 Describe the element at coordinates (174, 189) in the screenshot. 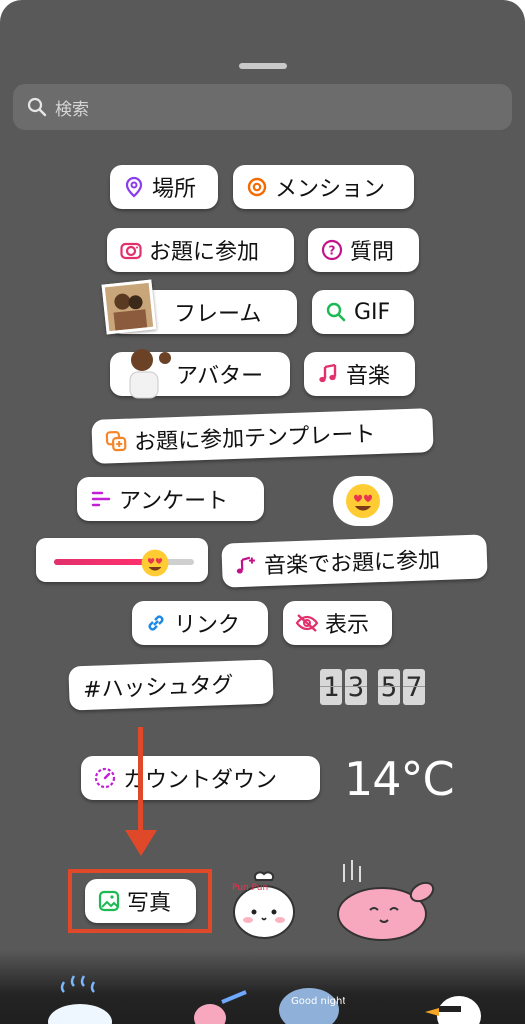

I see `location-label: 場所` at that location.